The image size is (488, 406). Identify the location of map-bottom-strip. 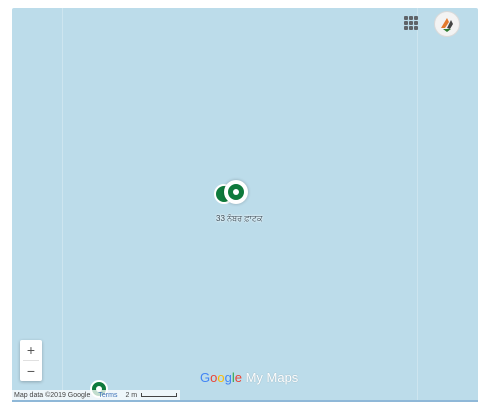
(245, 401).